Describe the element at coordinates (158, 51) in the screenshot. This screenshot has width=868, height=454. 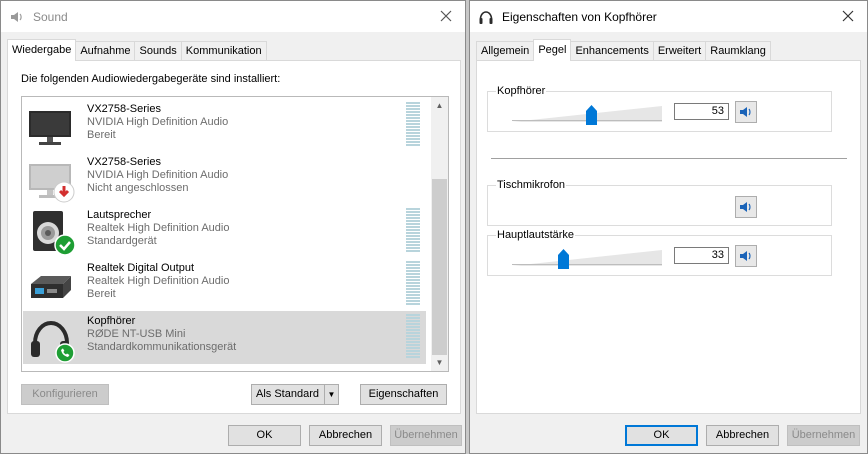
I see `tab-sounds: Sounds` at that location.